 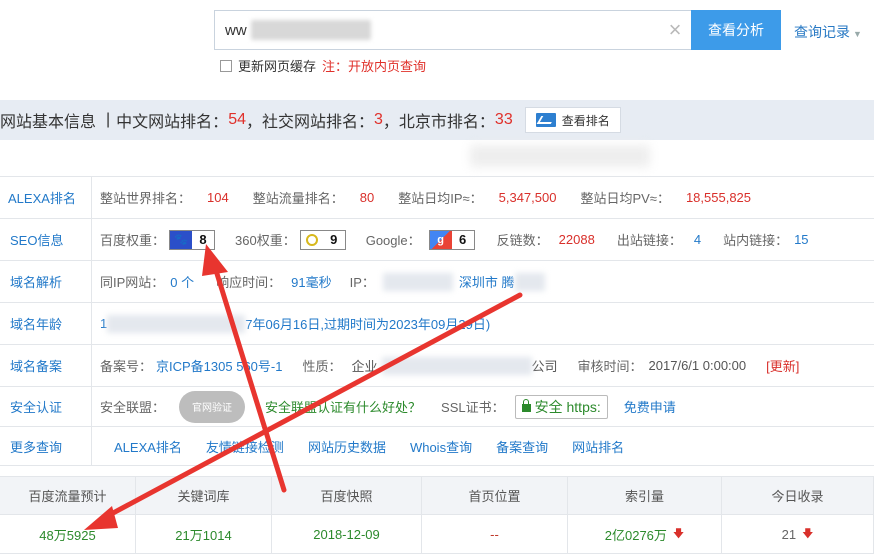 What do you see at coordinates (789, 534) in the screenshot?
I see `today-indexed-value: 21` at bounding box center [789, 534].